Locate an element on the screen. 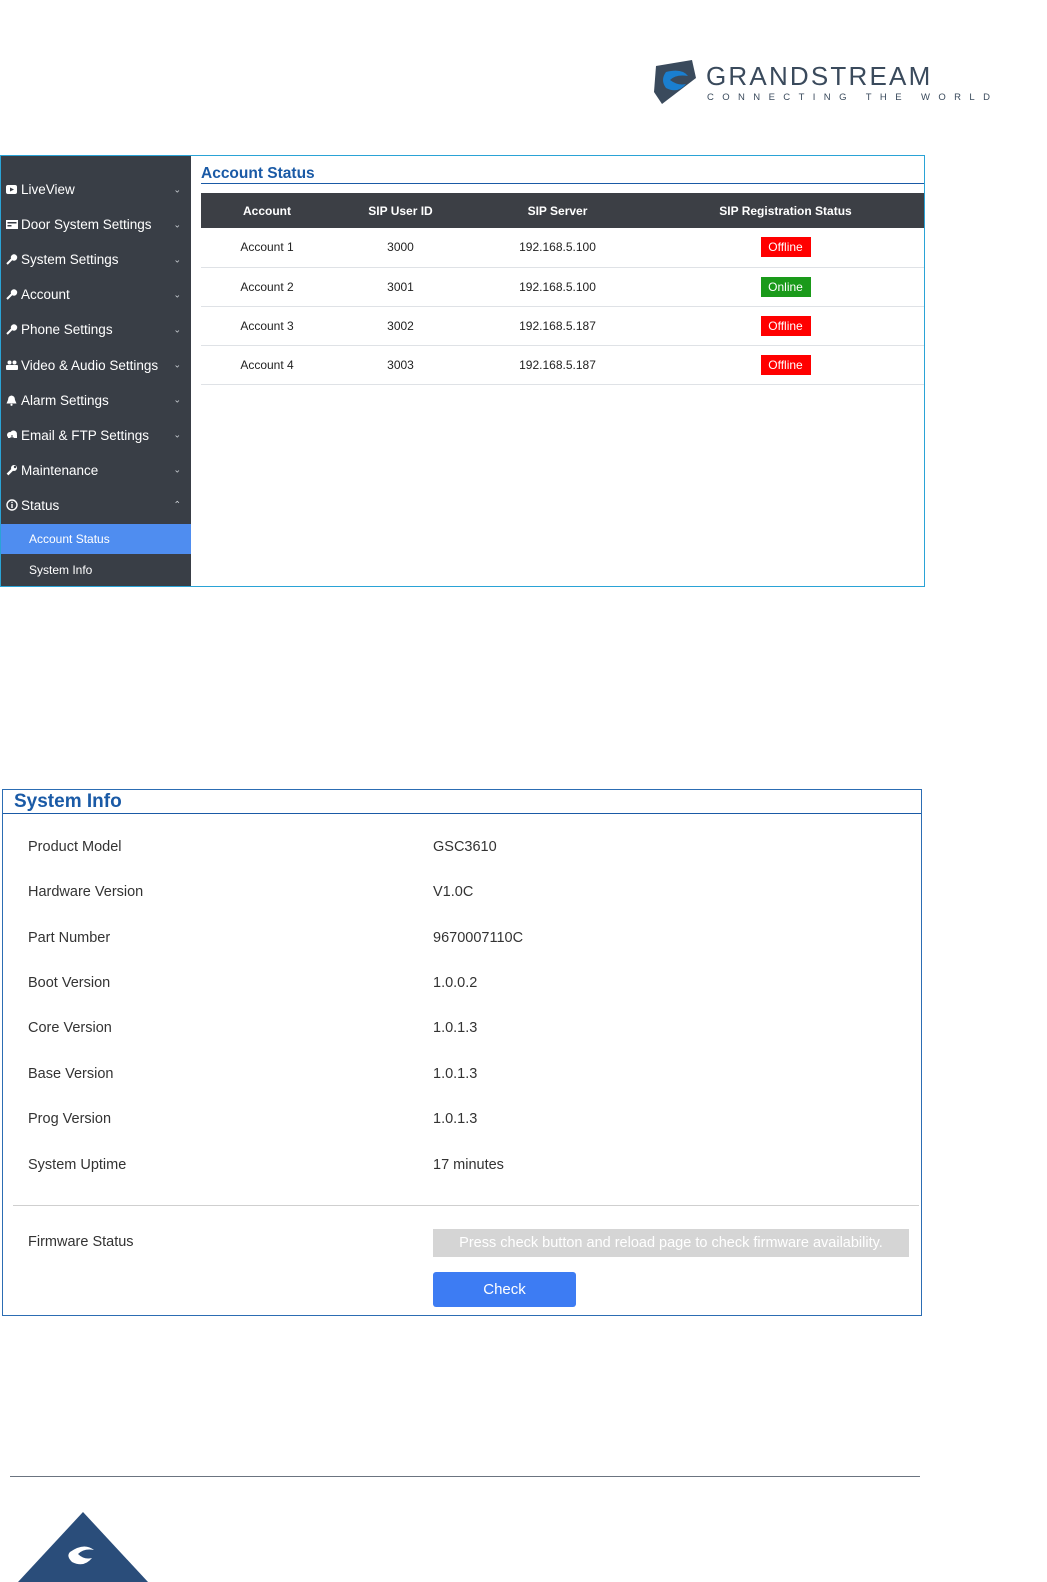  field-label-prog-version: Prog Version is located at coordinates (70, 1119).